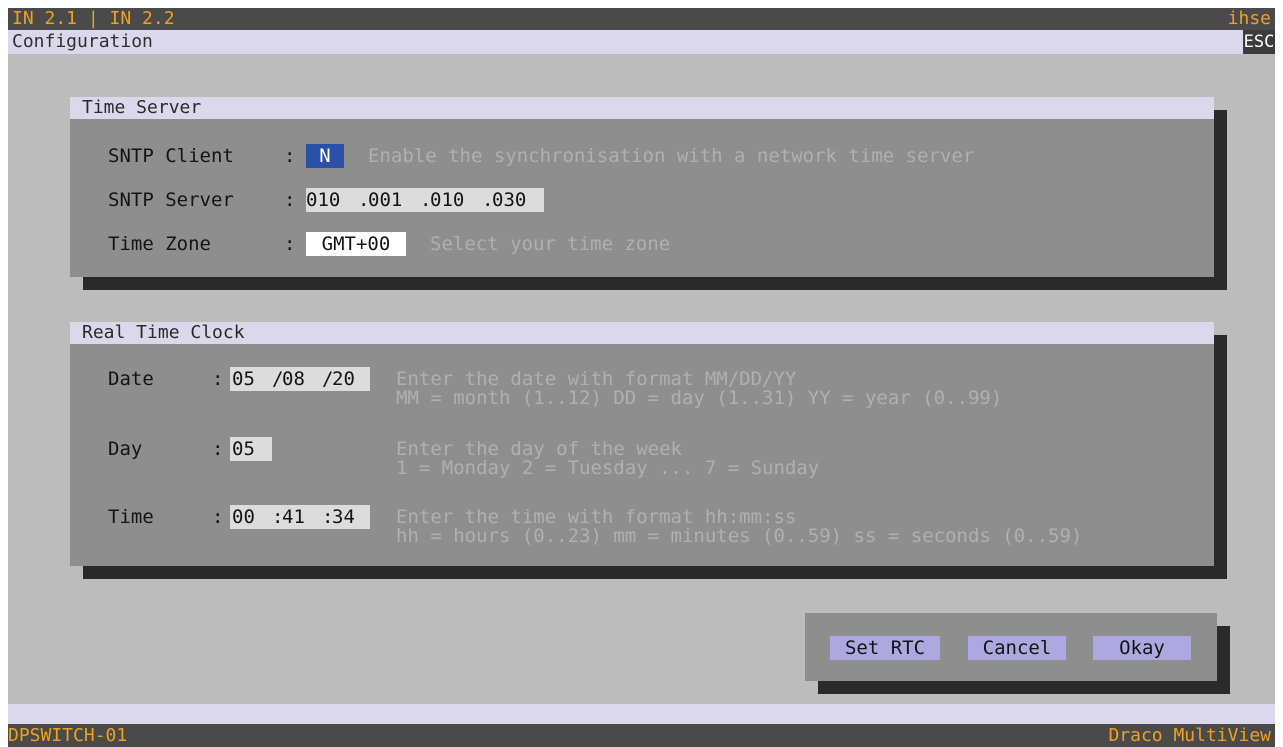  I want to click on ip-octet-4: 030, so click(509, 200).